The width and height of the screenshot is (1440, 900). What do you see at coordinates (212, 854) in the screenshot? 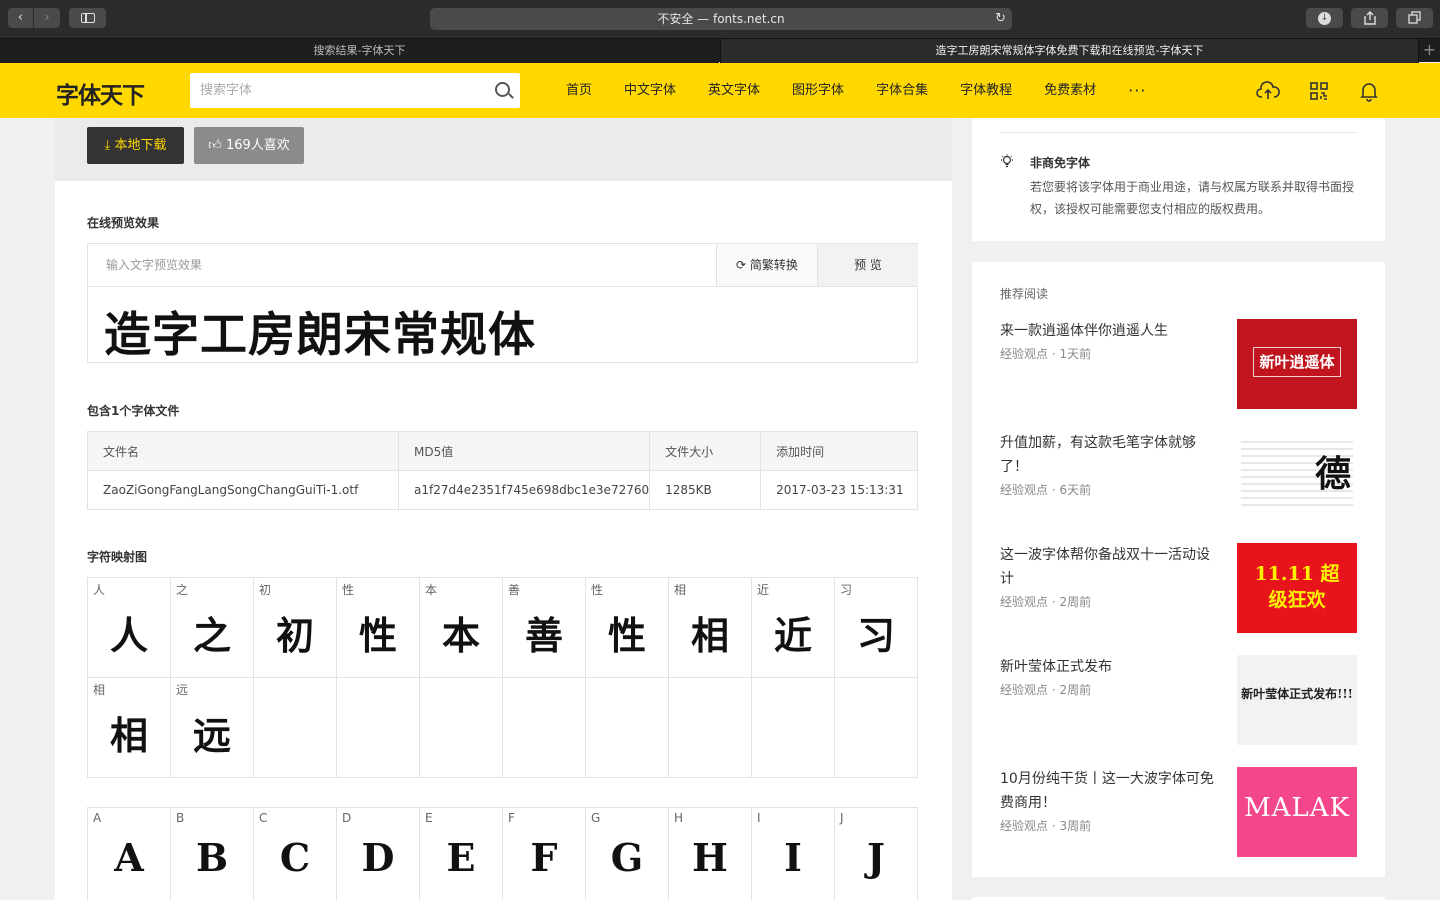
I see `glyph-cell: BB` at bounding box center [212, 854].